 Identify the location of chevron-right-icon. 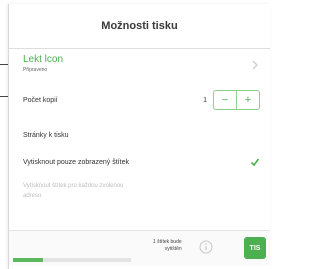
(255, 65).